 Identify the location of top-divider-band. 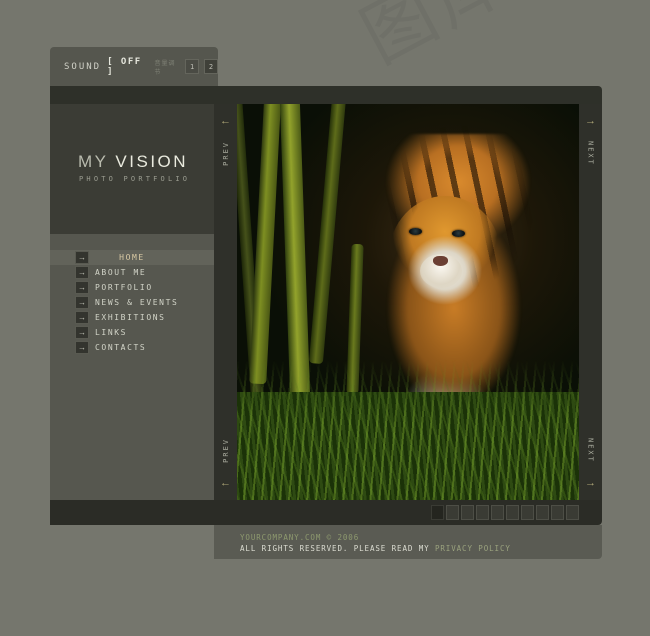
(326, 95).